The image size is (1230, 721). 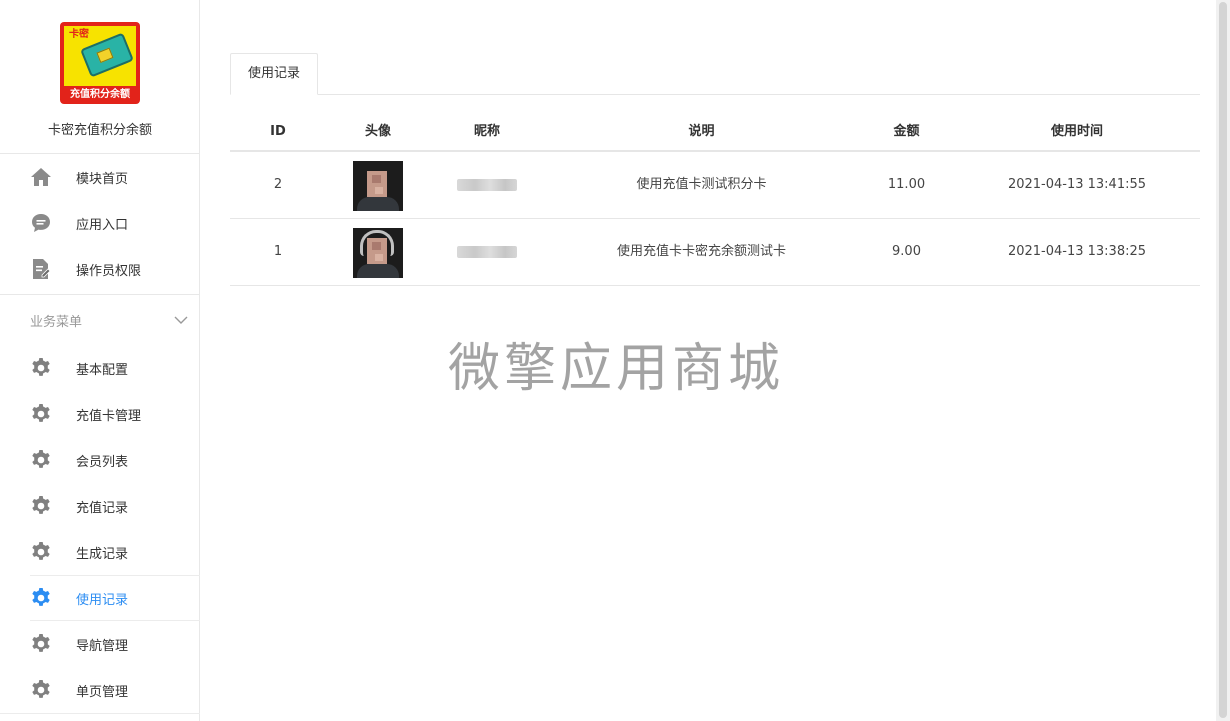 What do you see at coordinates (56, 322) in the screenshot?
I see `business-menu-label: 业务菜单` at bounding box center [56, 322].